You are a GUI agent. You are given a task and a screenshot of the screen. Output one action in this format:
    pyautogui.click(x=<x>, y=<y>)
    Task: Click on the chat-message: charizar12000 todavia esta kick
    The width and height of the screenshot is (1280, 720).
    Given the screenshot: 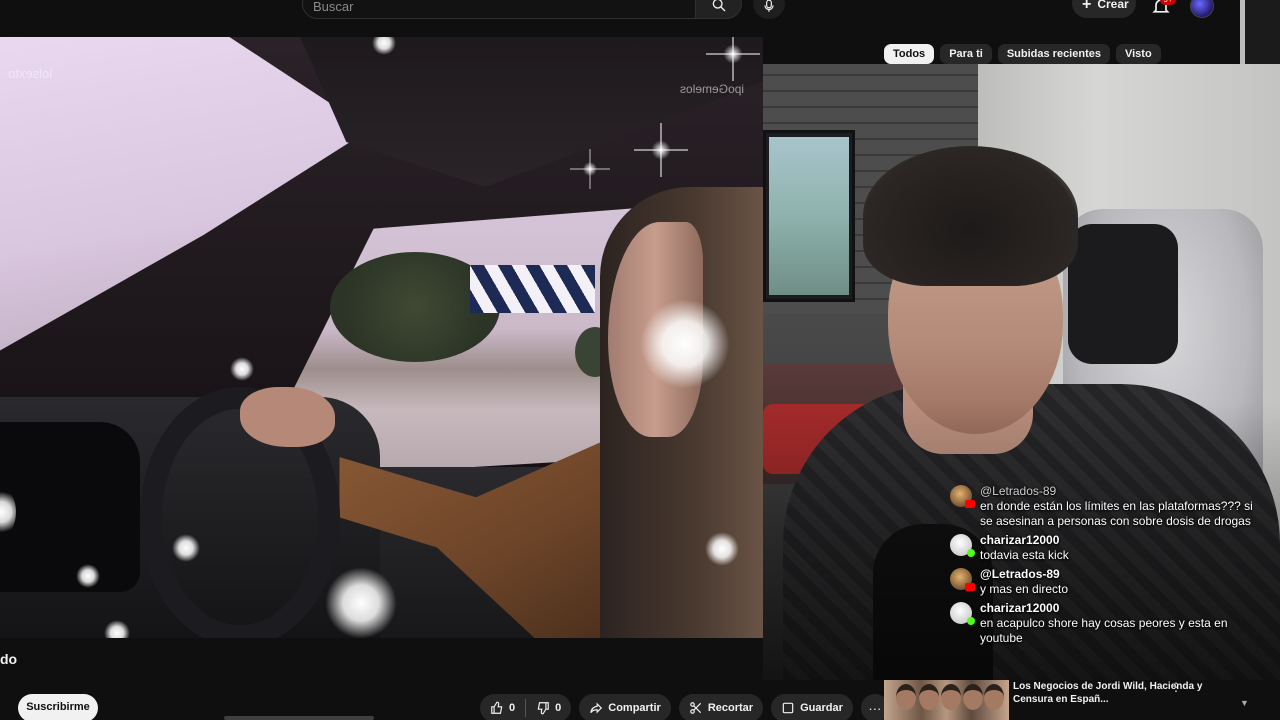 What is the action you would take?
    pyautogui.click(x=1105, y=548)
    